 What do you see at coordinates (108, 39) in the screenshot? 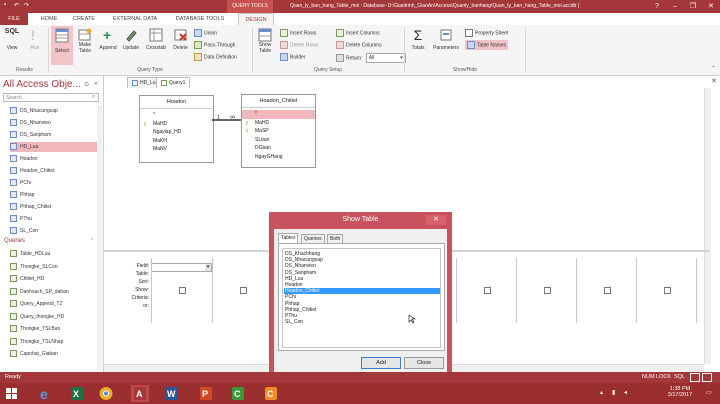
I see `append-button: + Append` at bounding box center [108, 39].